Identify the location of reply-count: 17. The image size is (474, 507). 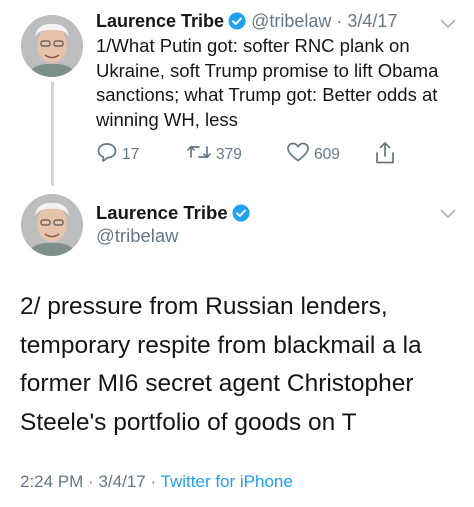
(131, 154).